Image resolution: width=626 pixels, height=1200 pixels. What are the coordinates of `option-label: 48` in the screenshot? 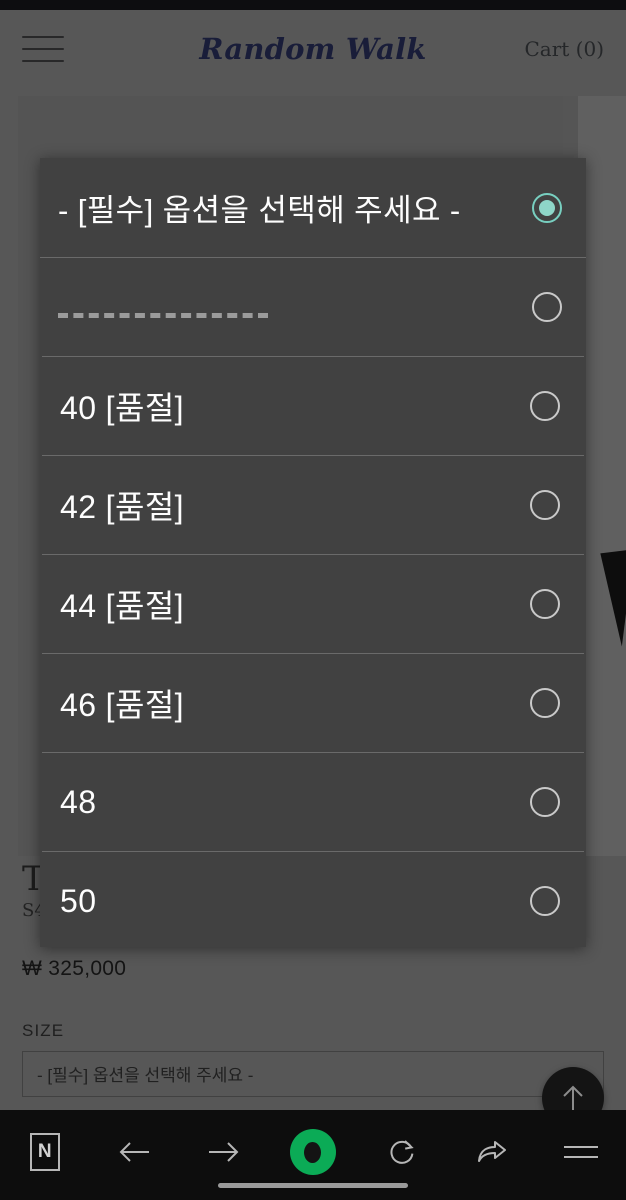 It's located at (78, 801).